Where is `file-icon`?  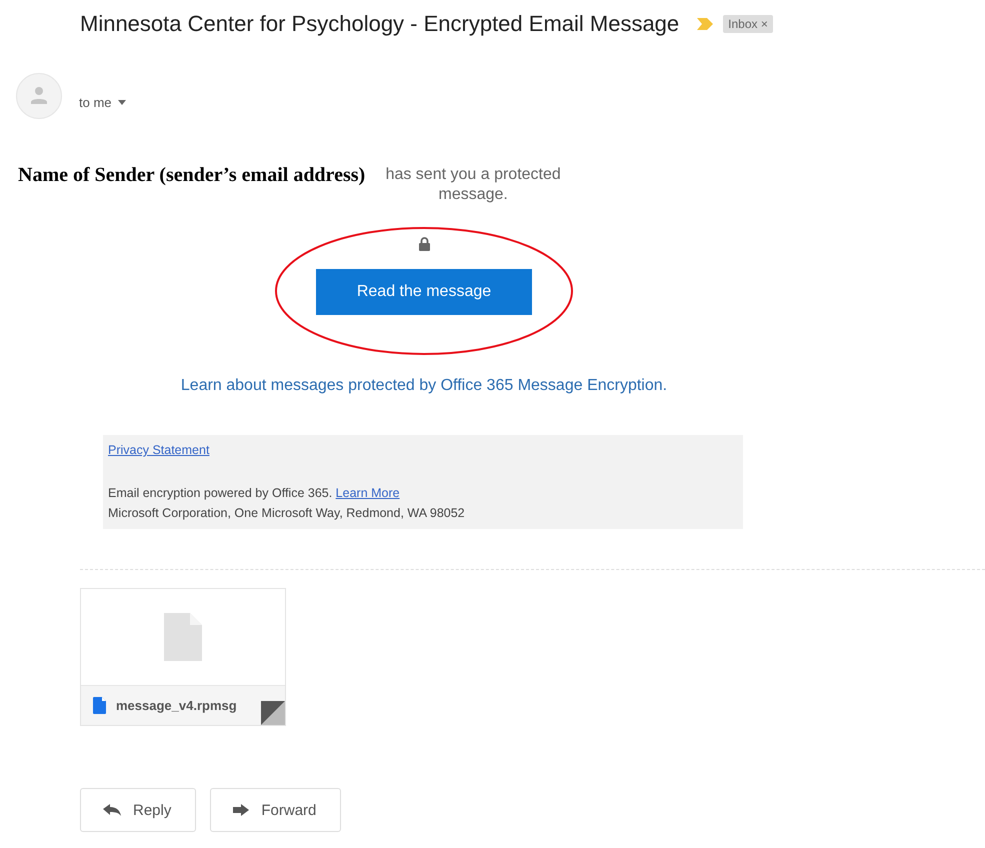 file-icon is located at coordinates (99, 705).